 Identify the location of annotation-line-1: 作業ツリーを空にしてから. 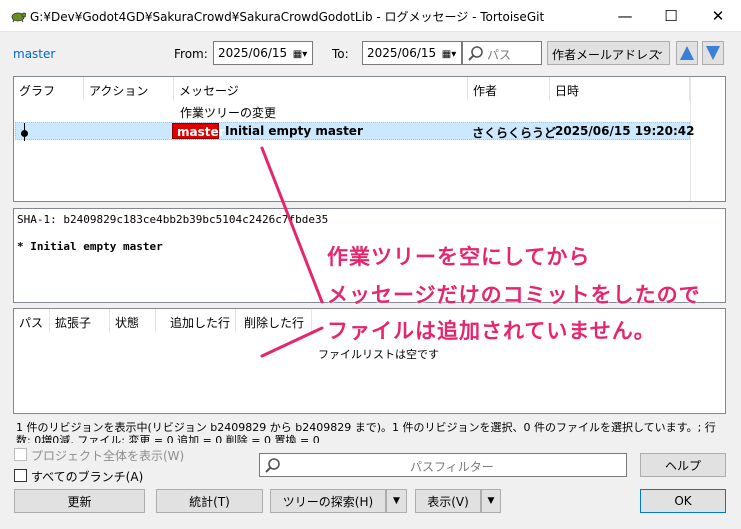
(459, 257).